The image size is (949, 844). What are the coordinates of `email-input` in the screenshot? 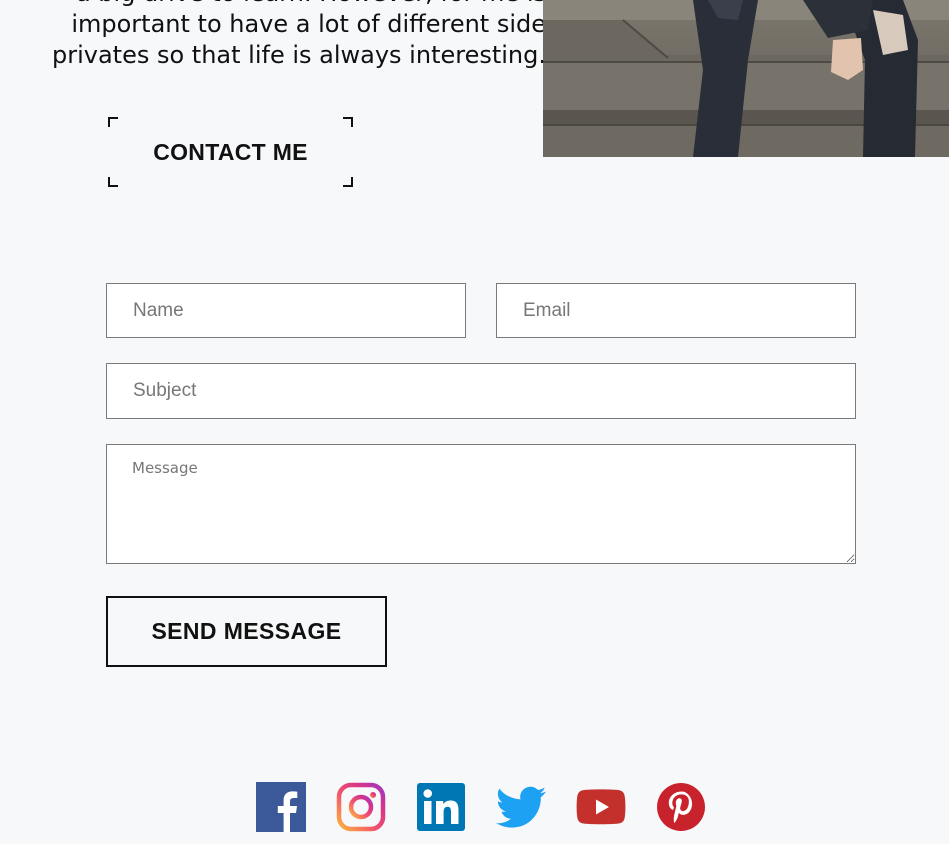 It's located at (676, 310).